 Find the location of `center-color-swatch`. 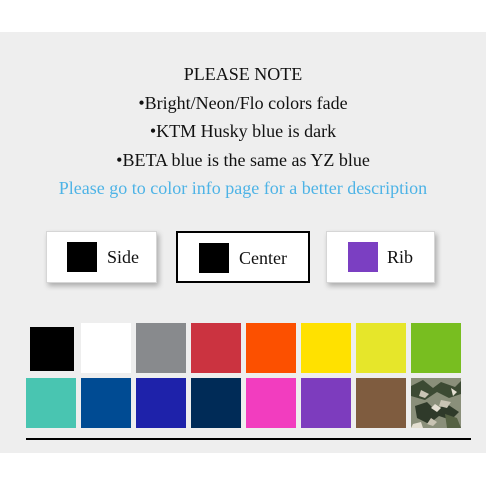

center-color-swatch is located at coordinates (214, 258).